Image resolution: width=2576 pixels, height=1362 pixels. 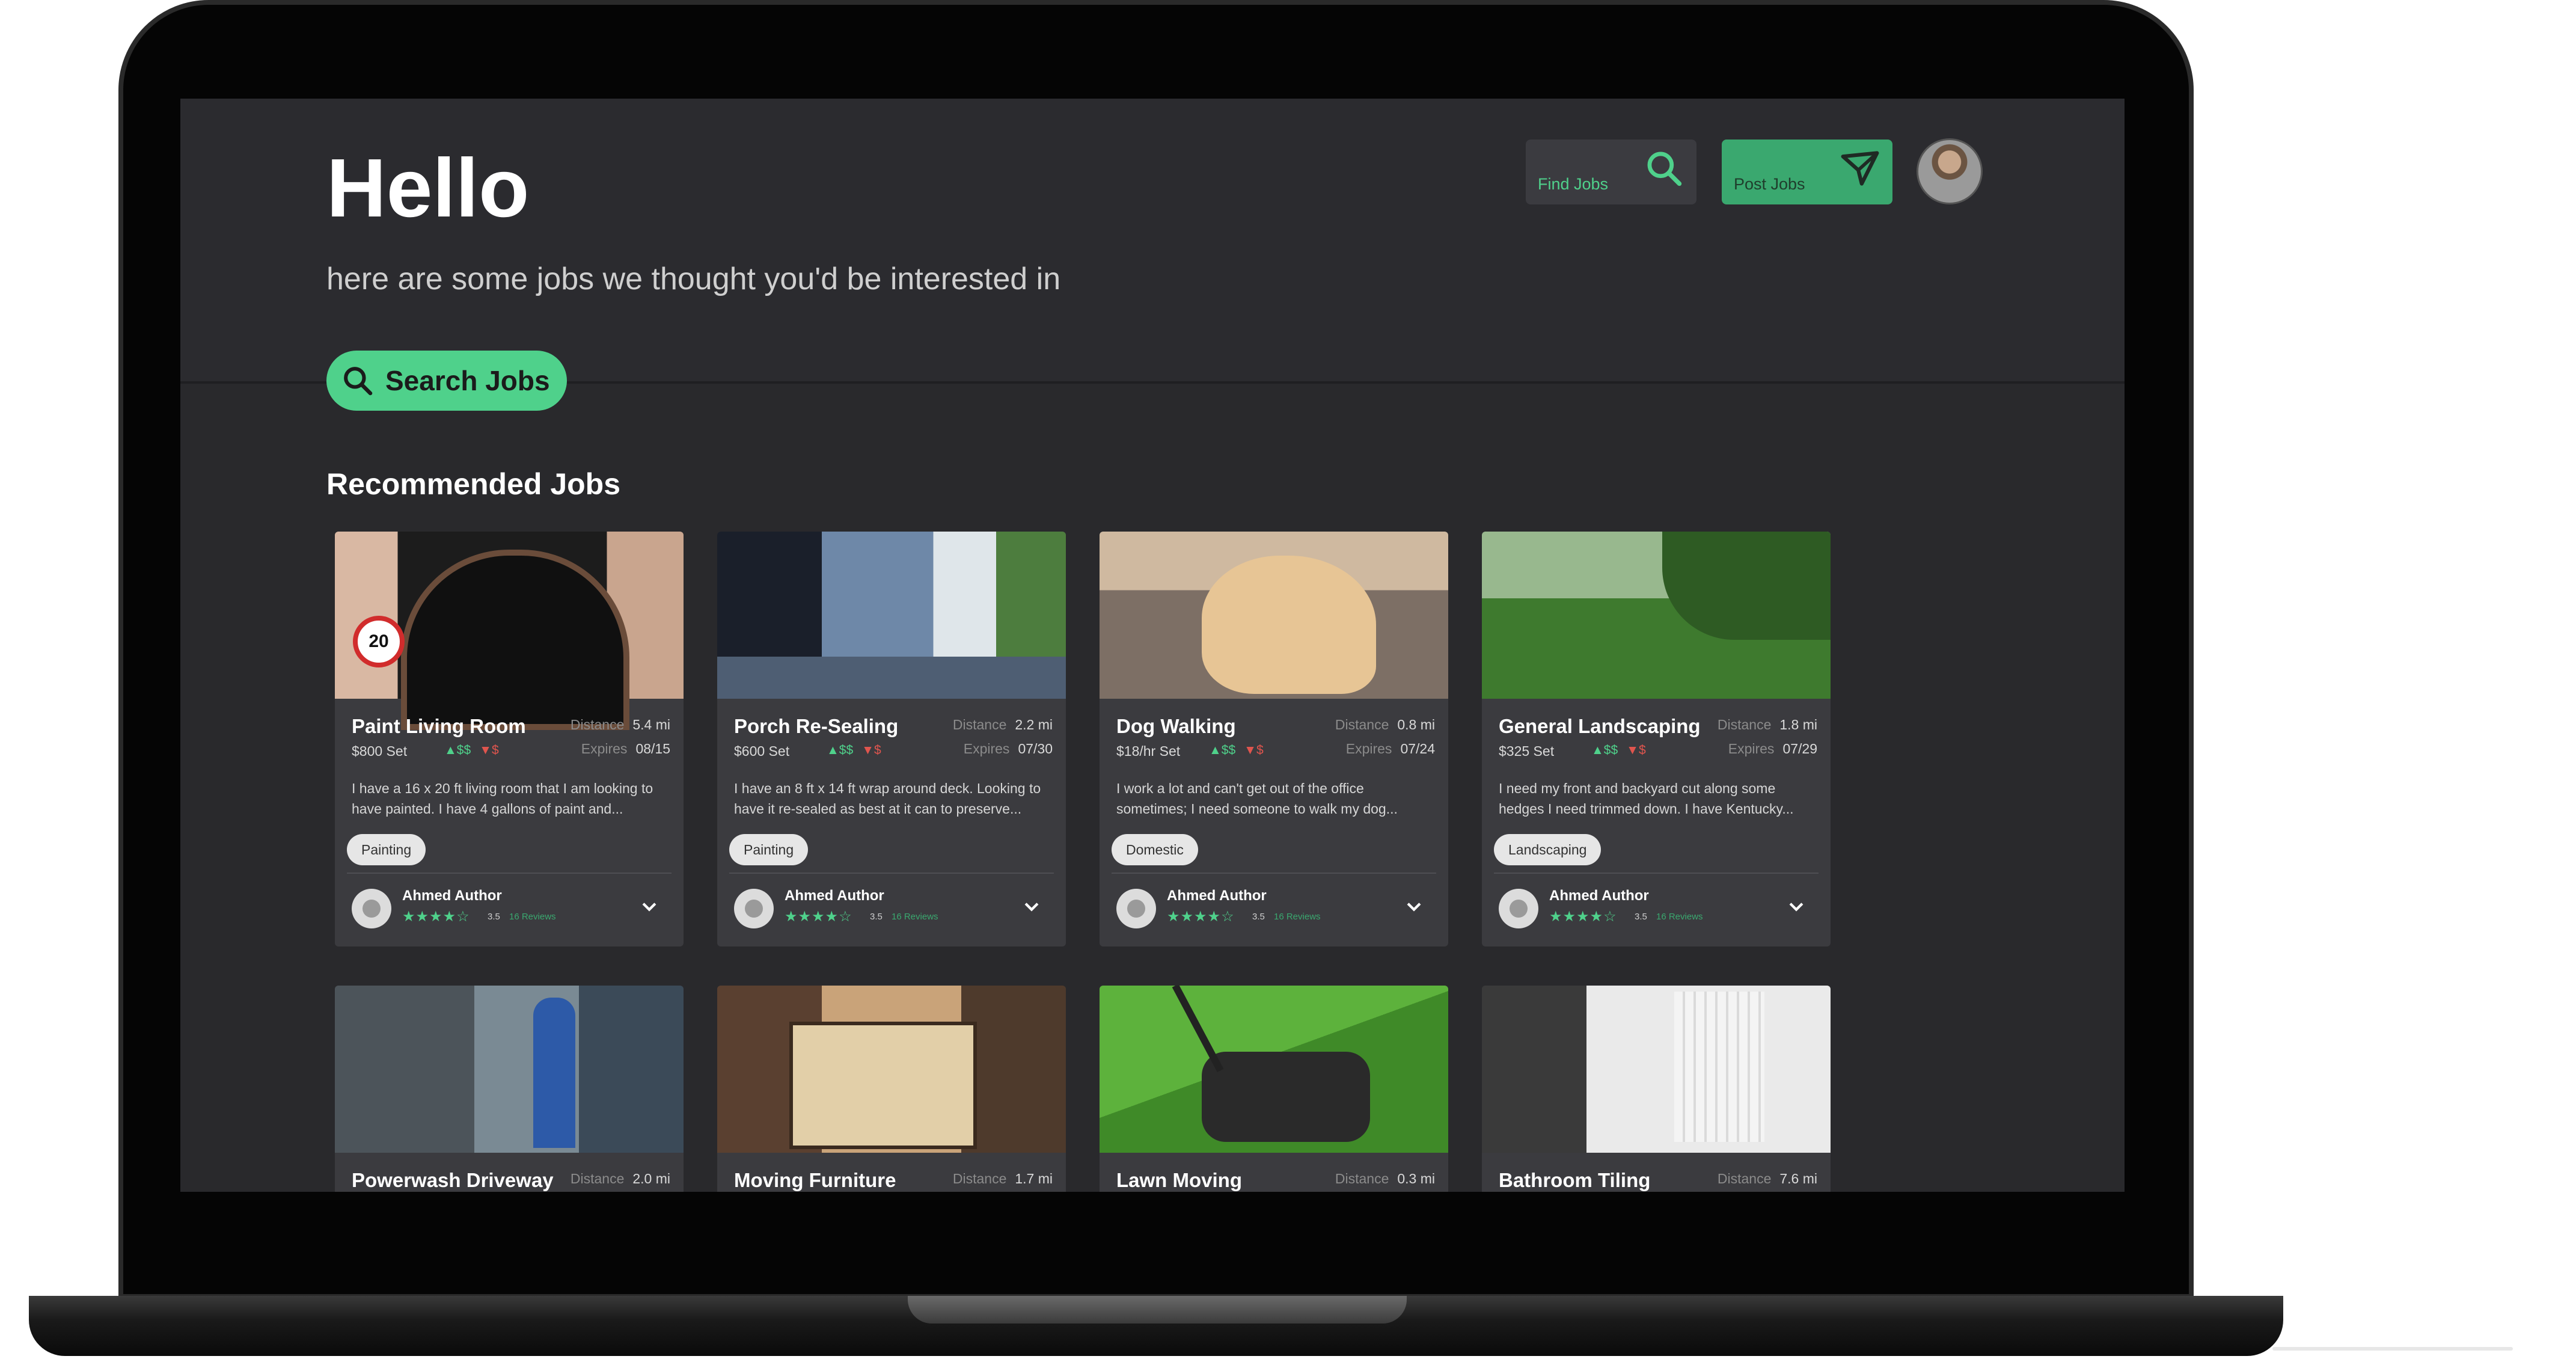 What do you see at coordinates (2392, 1349) in the screenshot?
I see `laptop-shadow` at bounding box center [2392, 1349].